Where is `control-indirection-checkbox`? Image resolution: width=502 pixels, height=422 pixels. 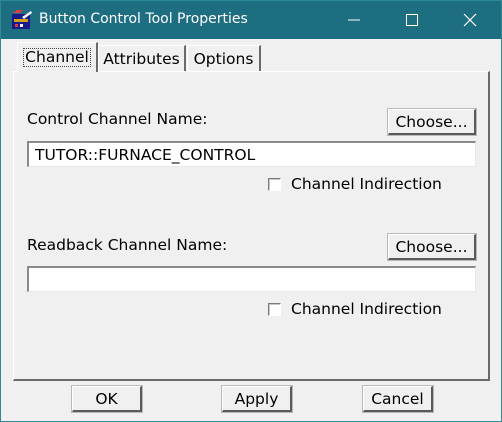 control-indirection-checkbox is located at coordinates (274, 184).